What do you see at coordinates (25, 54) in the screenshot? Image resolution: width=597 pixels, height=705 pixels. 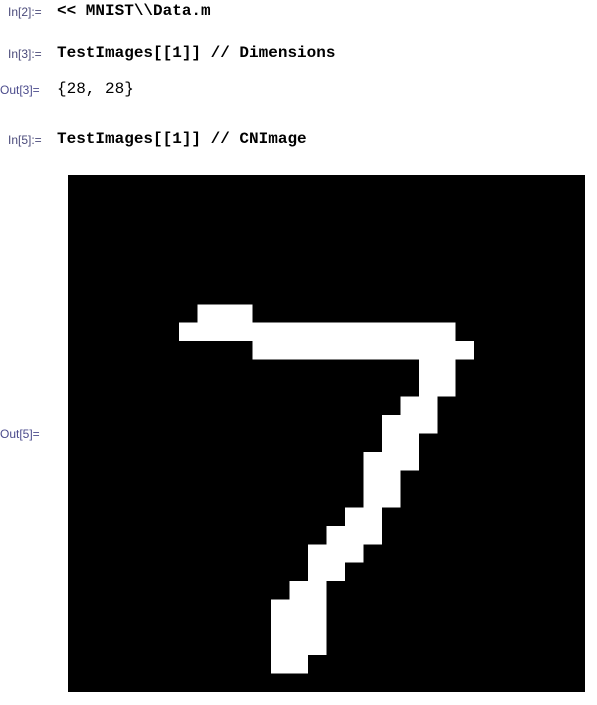 I see `input-label-3: In[3]:=` at bounding box center [25, 54].